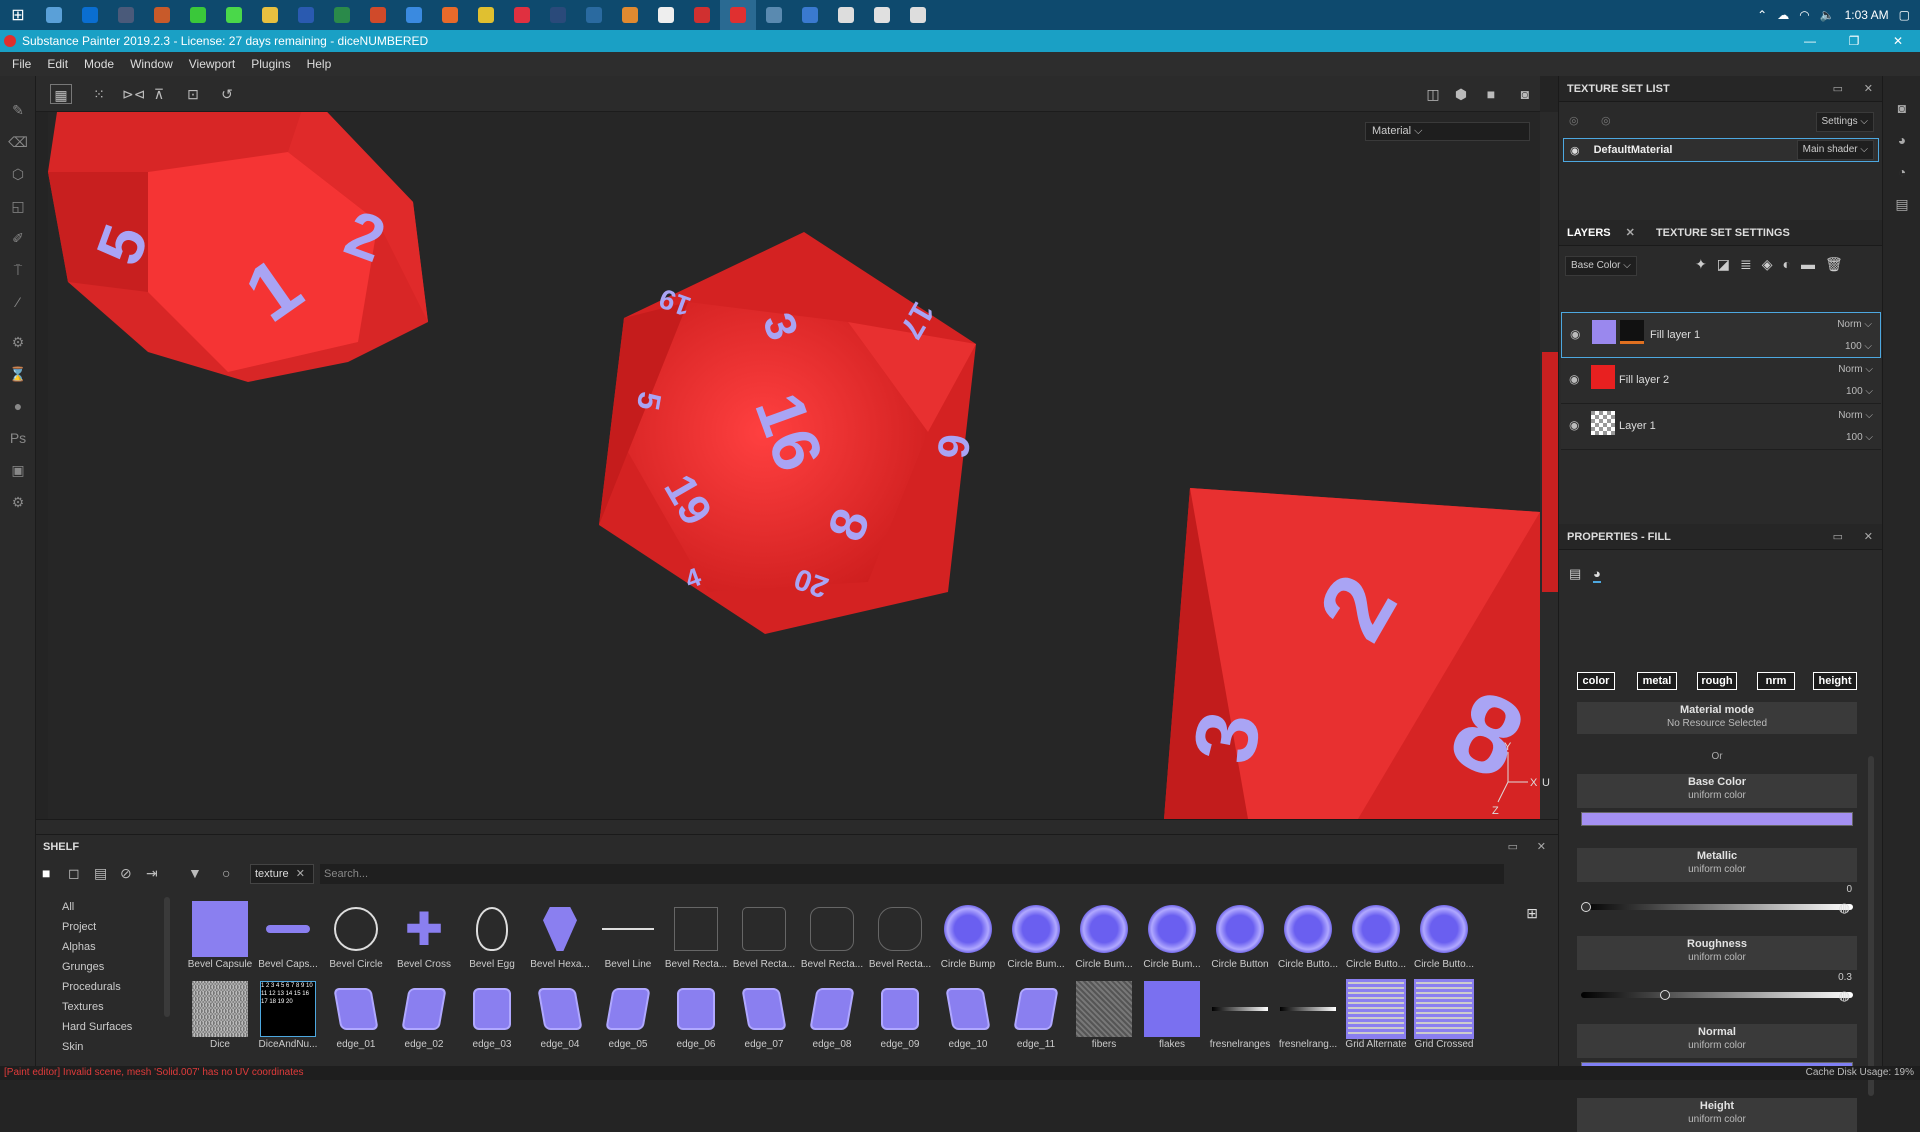 This screenshot has width=1920, height=1132. I want to click on shelf-resource: edge_06, so click(696, 1020).